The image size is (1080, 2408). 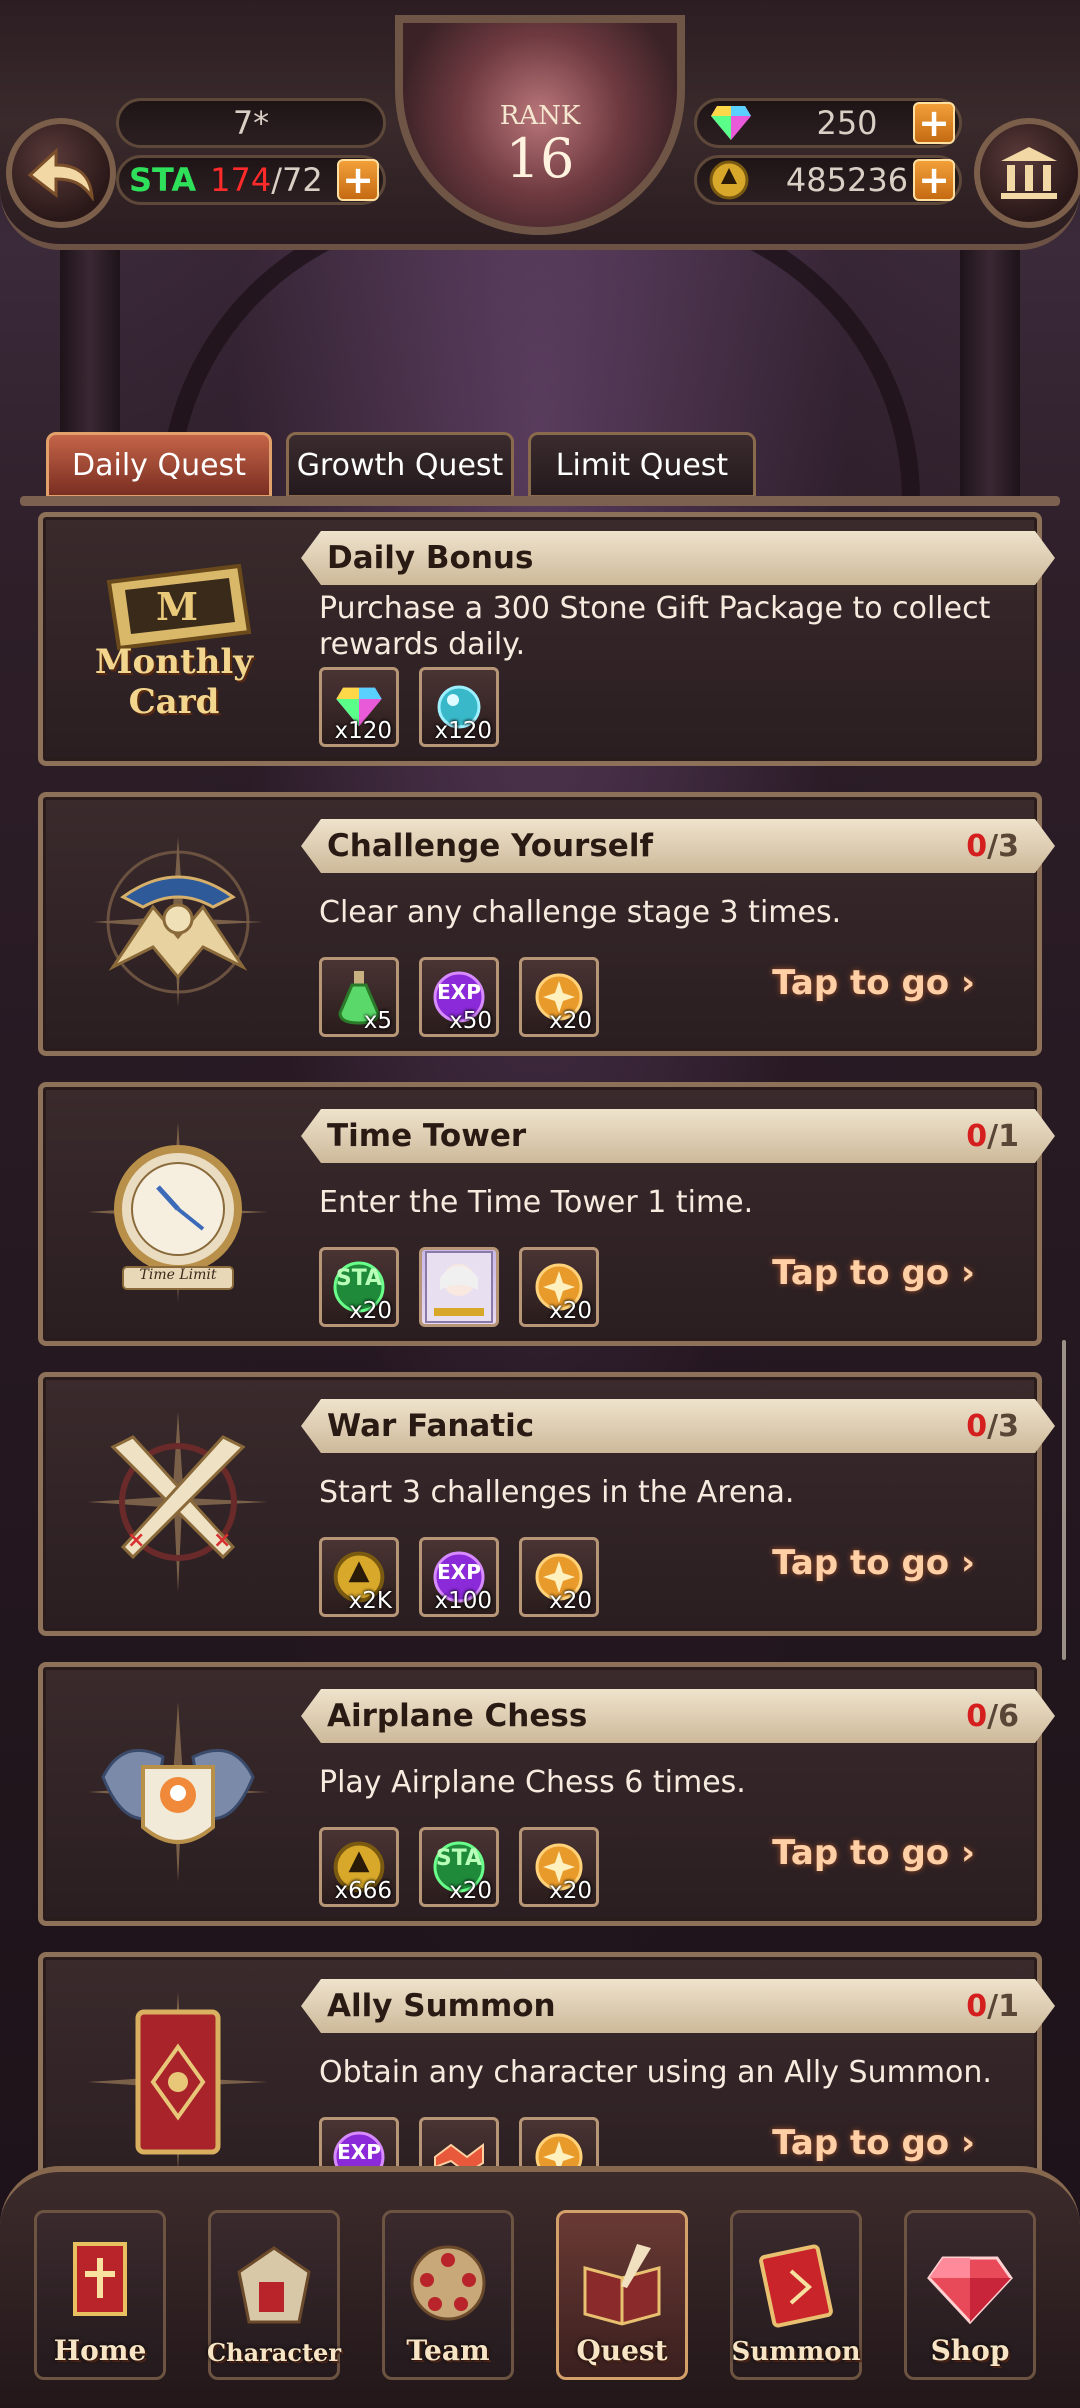 What do you see at coordinates (274, 2352) in the screenshot?
I see `nav-label: Character` at bounding box center [274, 2352].